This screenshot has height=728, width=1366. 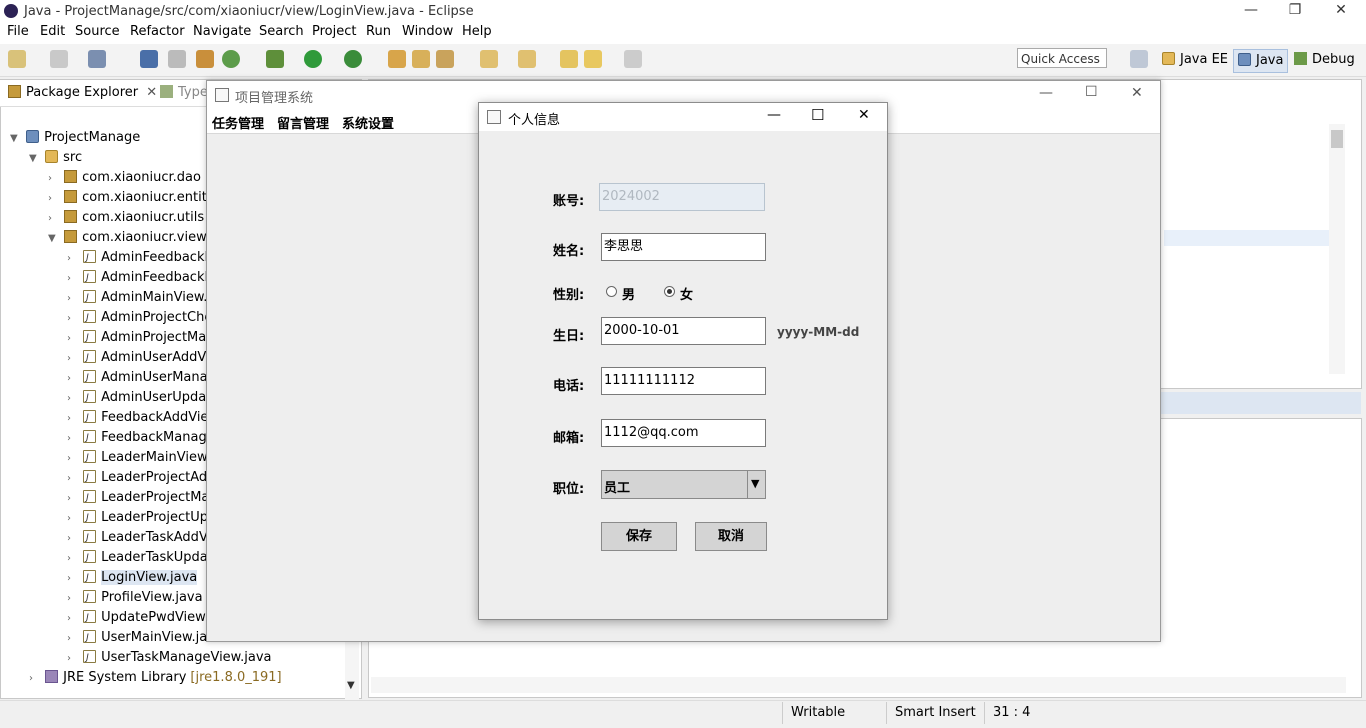 I want to click on birthday-field: 2000-10-01, so click(x=683, y=331).